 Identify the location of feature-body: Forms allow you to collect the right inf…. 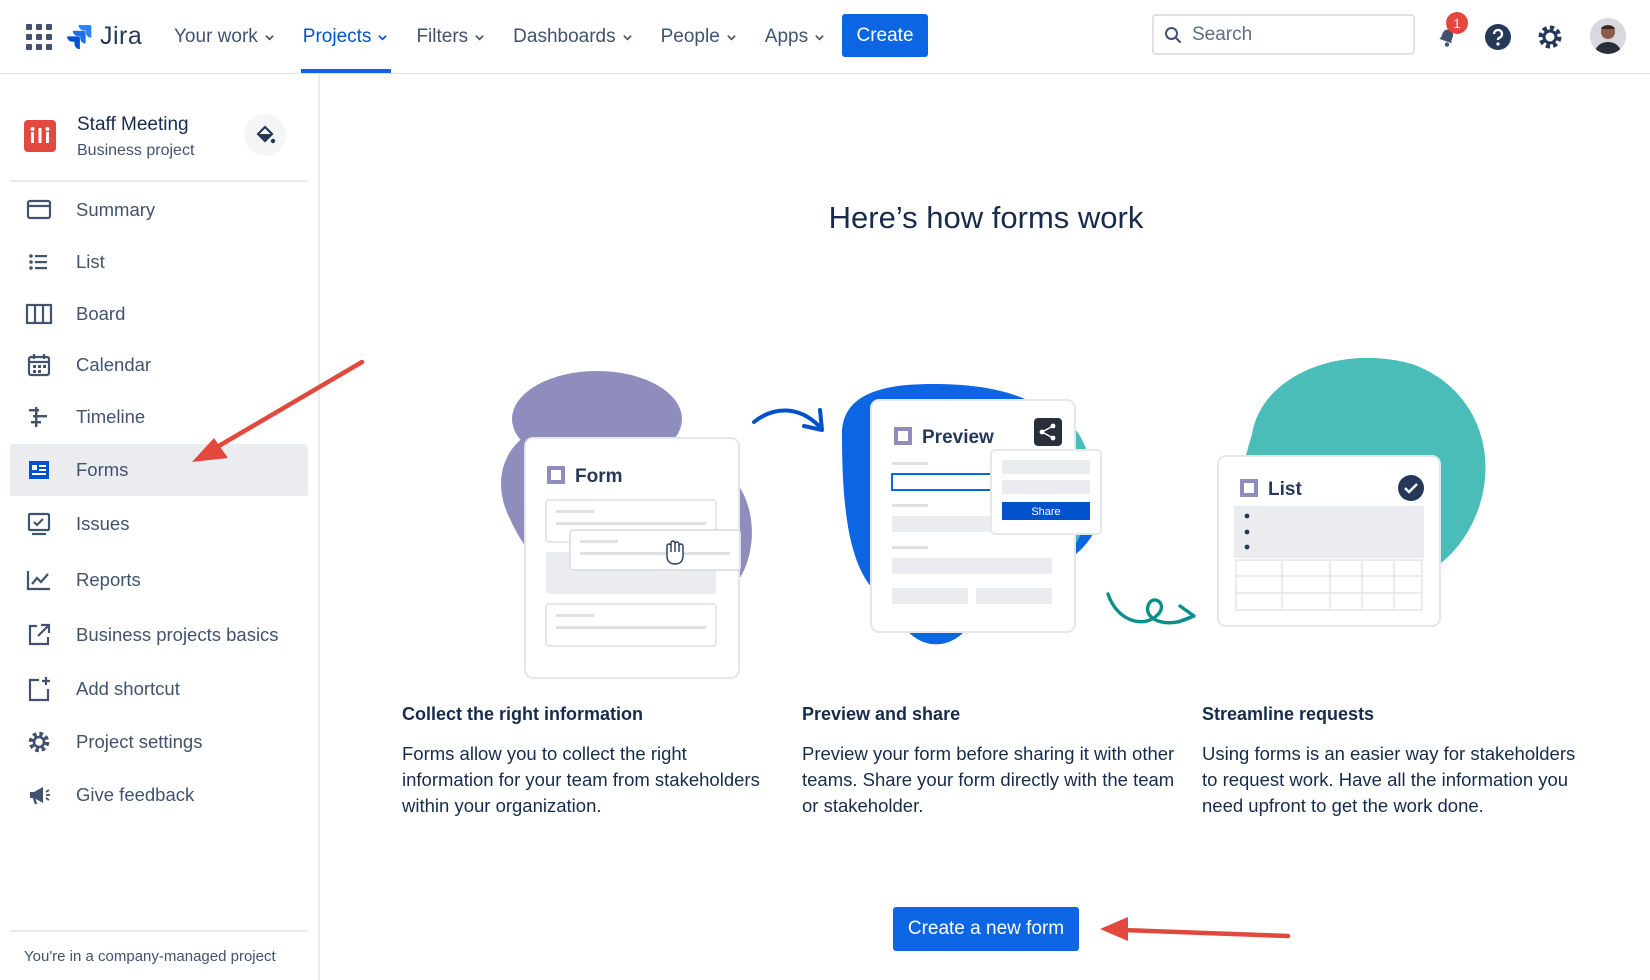
(581, 779).